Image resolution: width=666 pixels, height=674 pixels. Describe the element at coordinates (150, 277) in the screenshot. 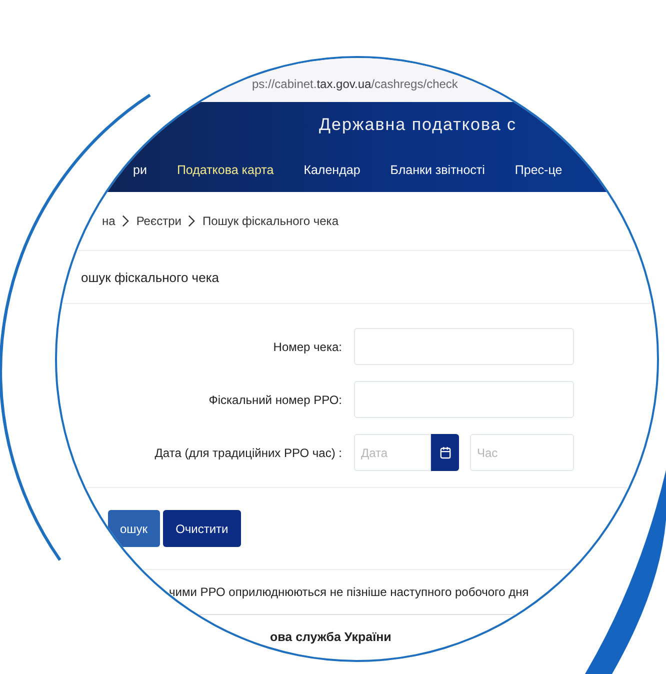

I see `page-title: ошук фіскального чека` at that location.